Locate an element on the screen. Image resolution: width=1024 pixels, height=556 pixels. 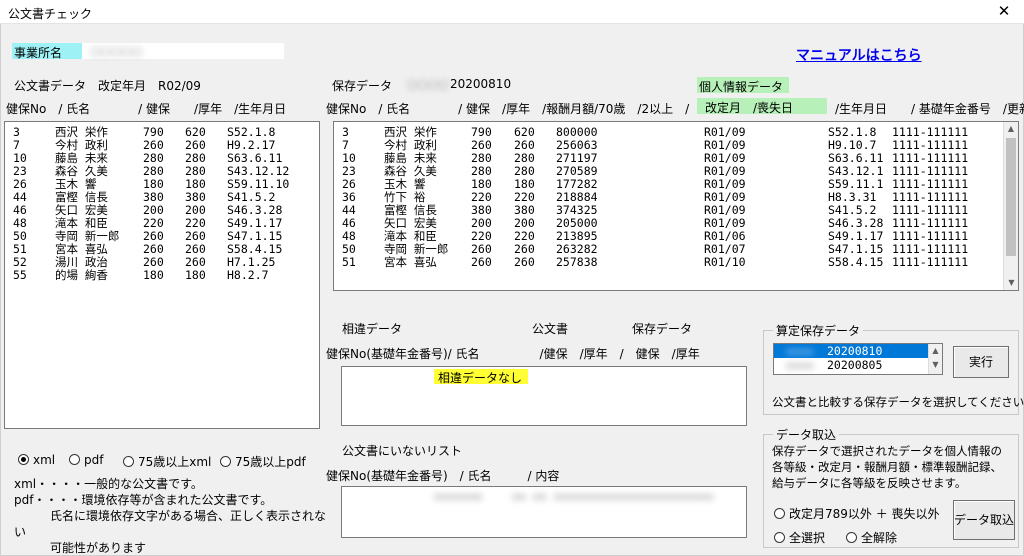
diff-list: 相違データなし is located at coordinates (544, 396).